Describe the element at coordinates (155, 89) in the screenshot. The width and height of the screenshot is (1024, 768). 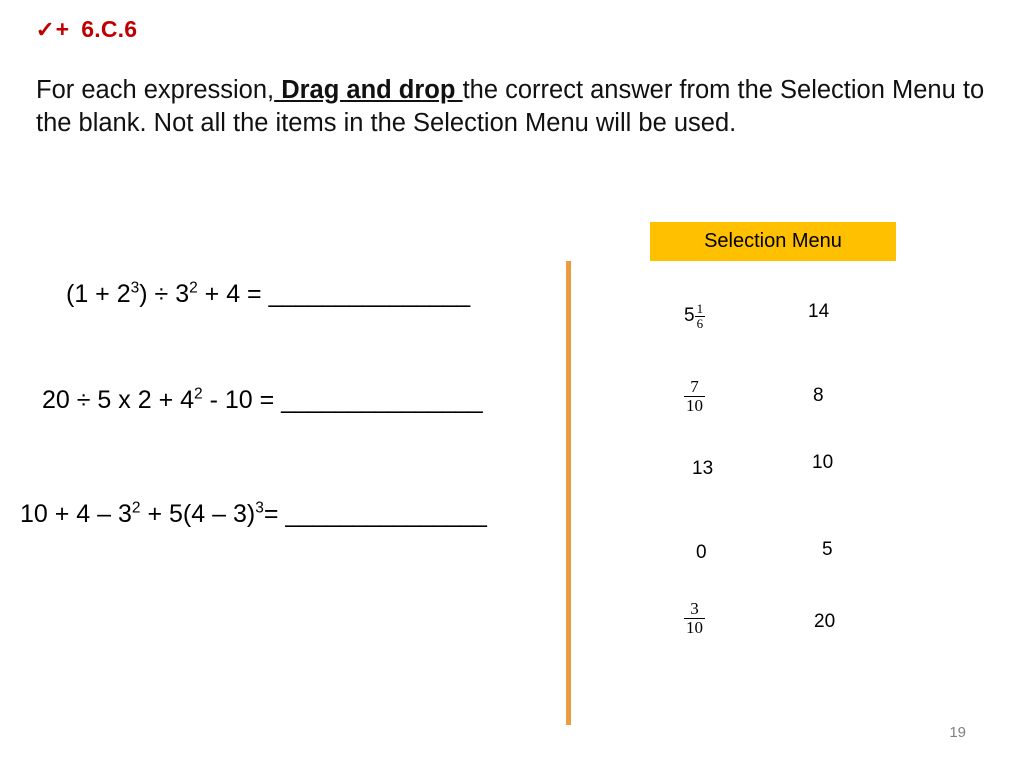
I see `instruction-part-1: For each expression,` at that location.